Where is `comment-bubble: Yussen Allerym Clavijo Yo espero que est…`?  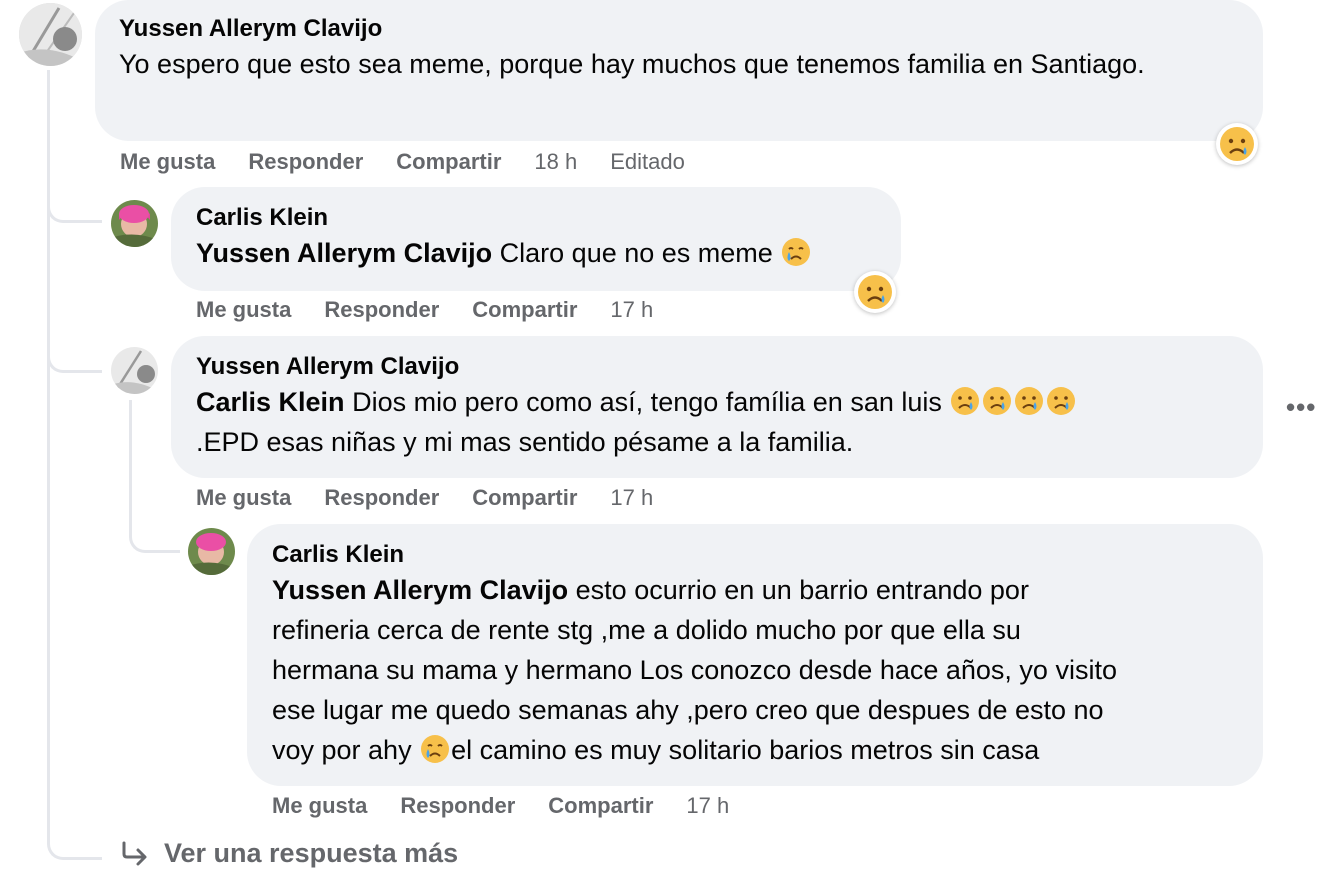 comment-bubble: Yussen Allerym Clavijo Yo espero que est… is located at coordinates (679, 70).